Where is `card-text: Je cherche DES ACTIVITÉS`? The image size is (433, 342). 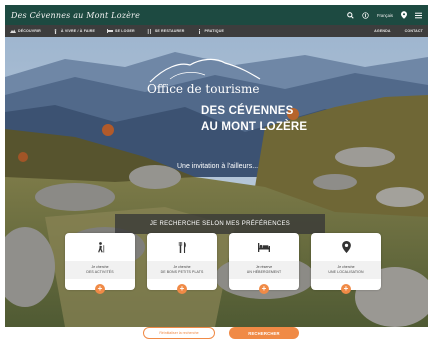 card-text: Je cherche DES ACTIVITÉS is located at coordinates (100, 270).